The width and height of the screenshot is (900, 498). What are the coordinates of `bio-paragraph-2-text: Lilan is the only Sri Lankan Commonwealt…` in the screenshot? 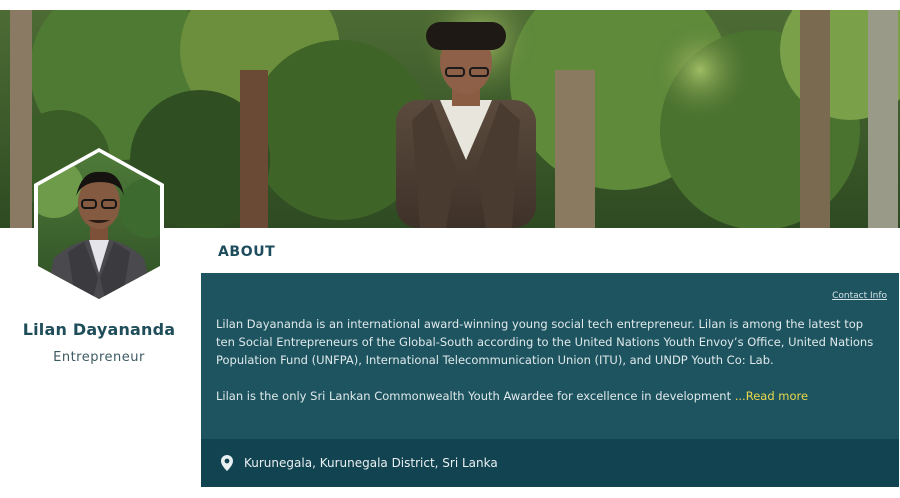 It's located at (474, 396).